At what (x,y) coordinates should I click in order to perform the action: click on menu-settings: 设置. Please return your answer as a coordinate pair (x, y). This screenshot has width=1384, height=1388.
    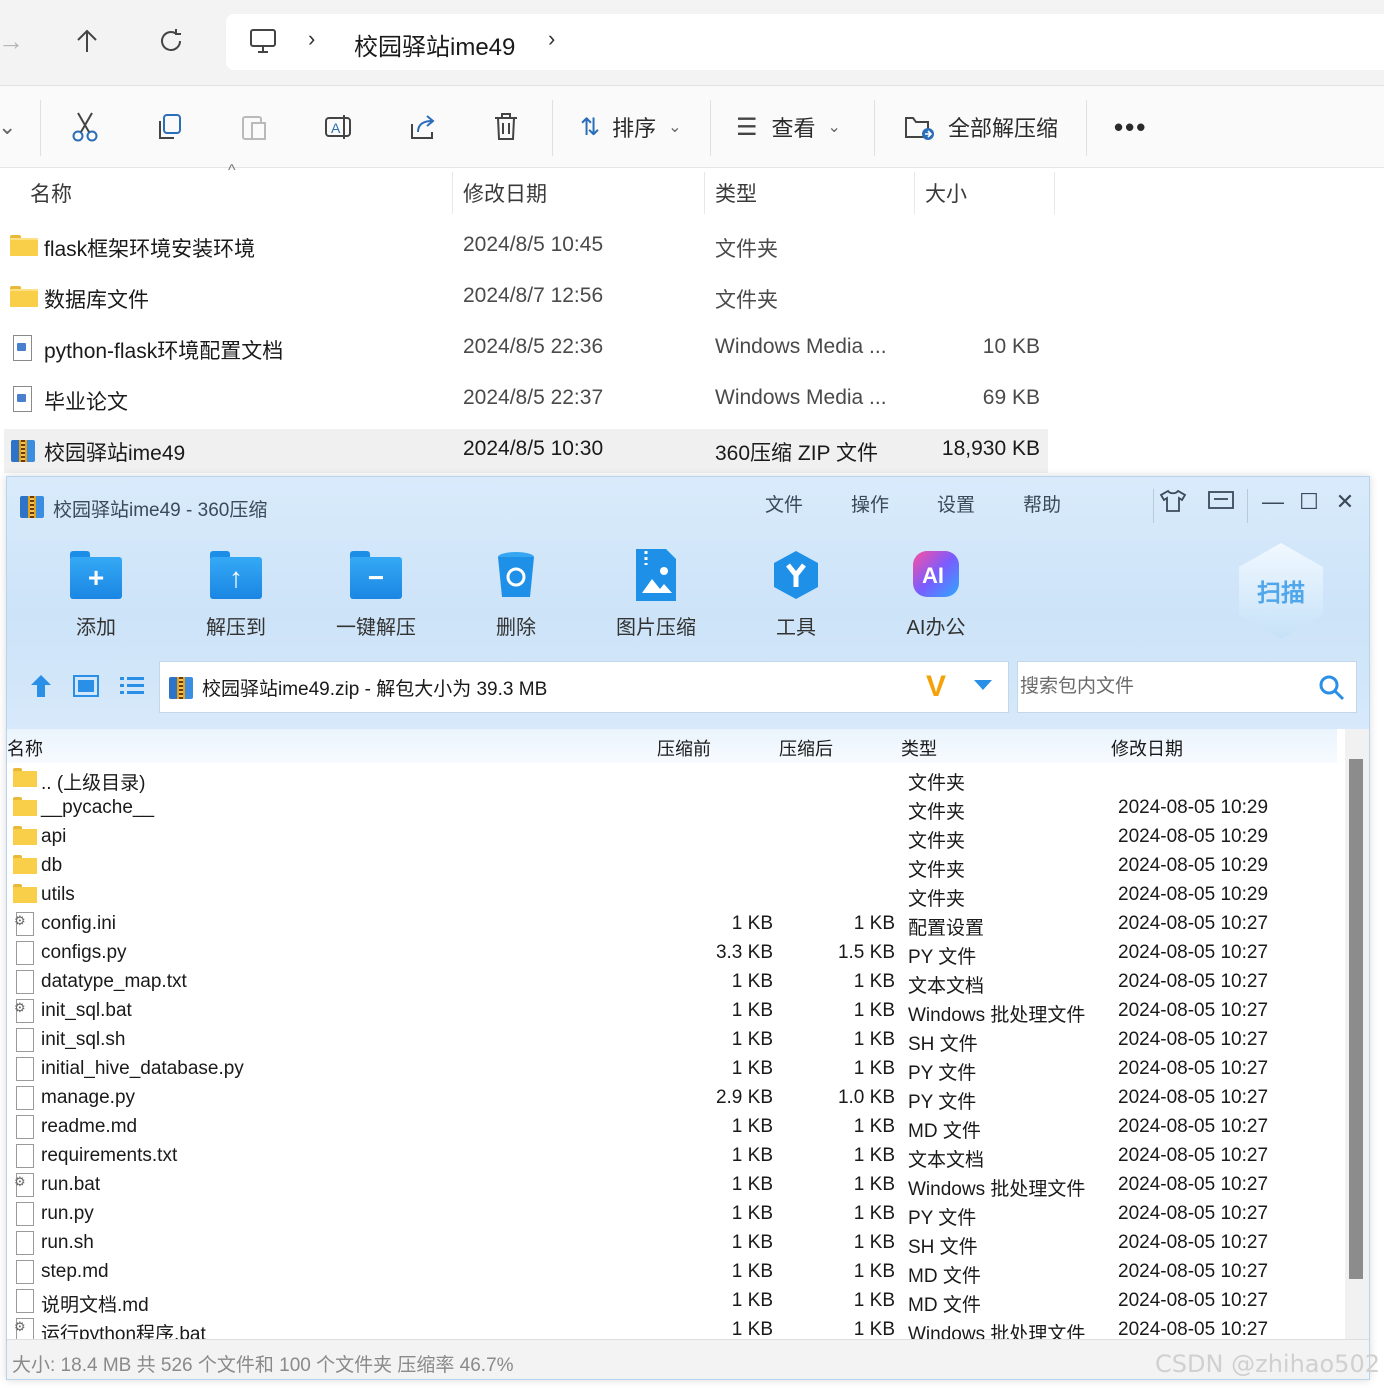
    Looking at the image, I should click on (956, 503).